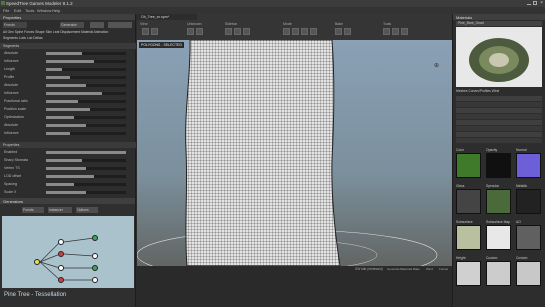  Describe the element at coordinates (60, 210) in the screenshot. I see `instancer-button: Instancer` at that location.